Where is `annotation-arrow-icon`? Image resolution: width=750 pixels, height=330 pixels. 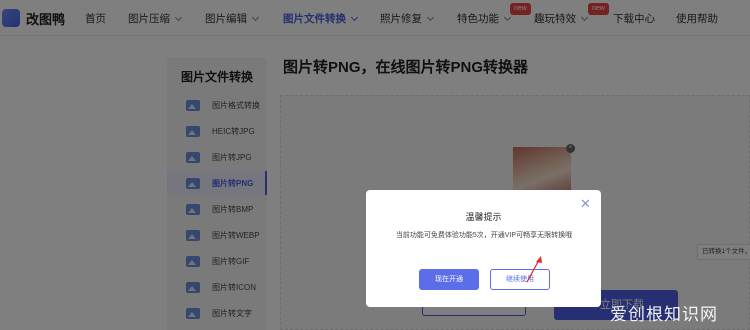 annotation-arrow-icon is located at coordinates (534, 269).